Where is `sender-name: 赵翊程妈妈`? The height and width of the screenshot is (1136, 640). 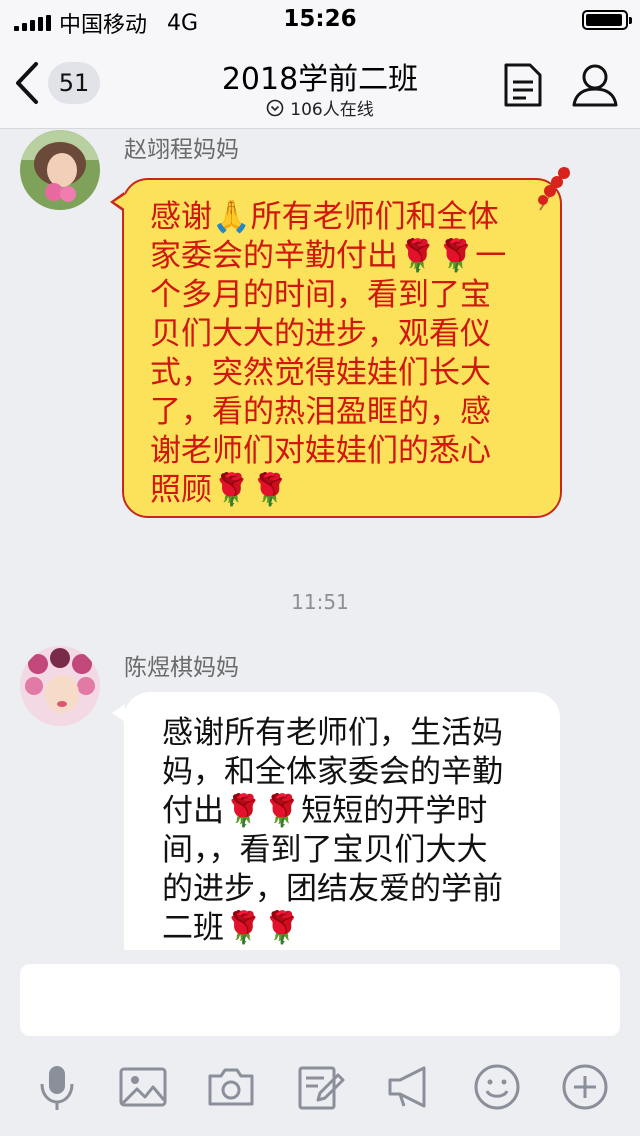 sender-name: 赵翊程妈妈 is located at coordinates (181, 150).